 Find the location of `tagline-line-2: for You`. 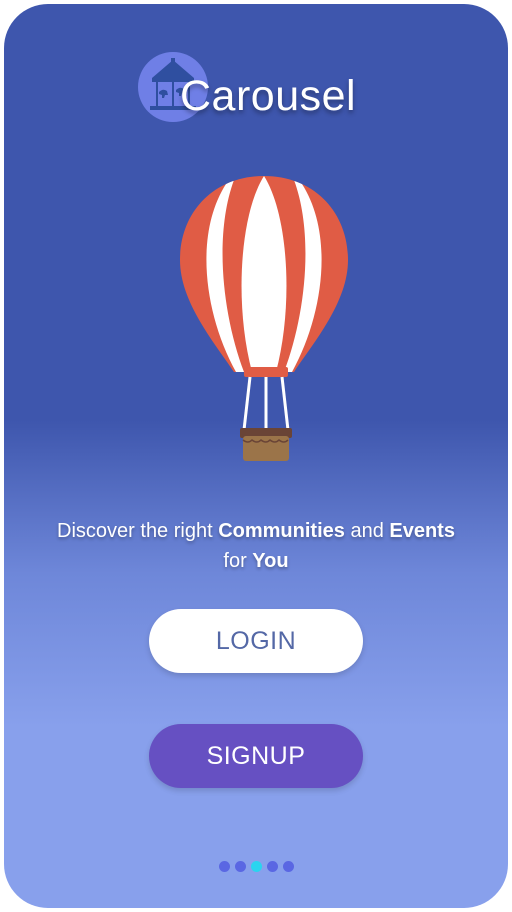

tagline-line-2: for You is located at coordinates (256, 561).